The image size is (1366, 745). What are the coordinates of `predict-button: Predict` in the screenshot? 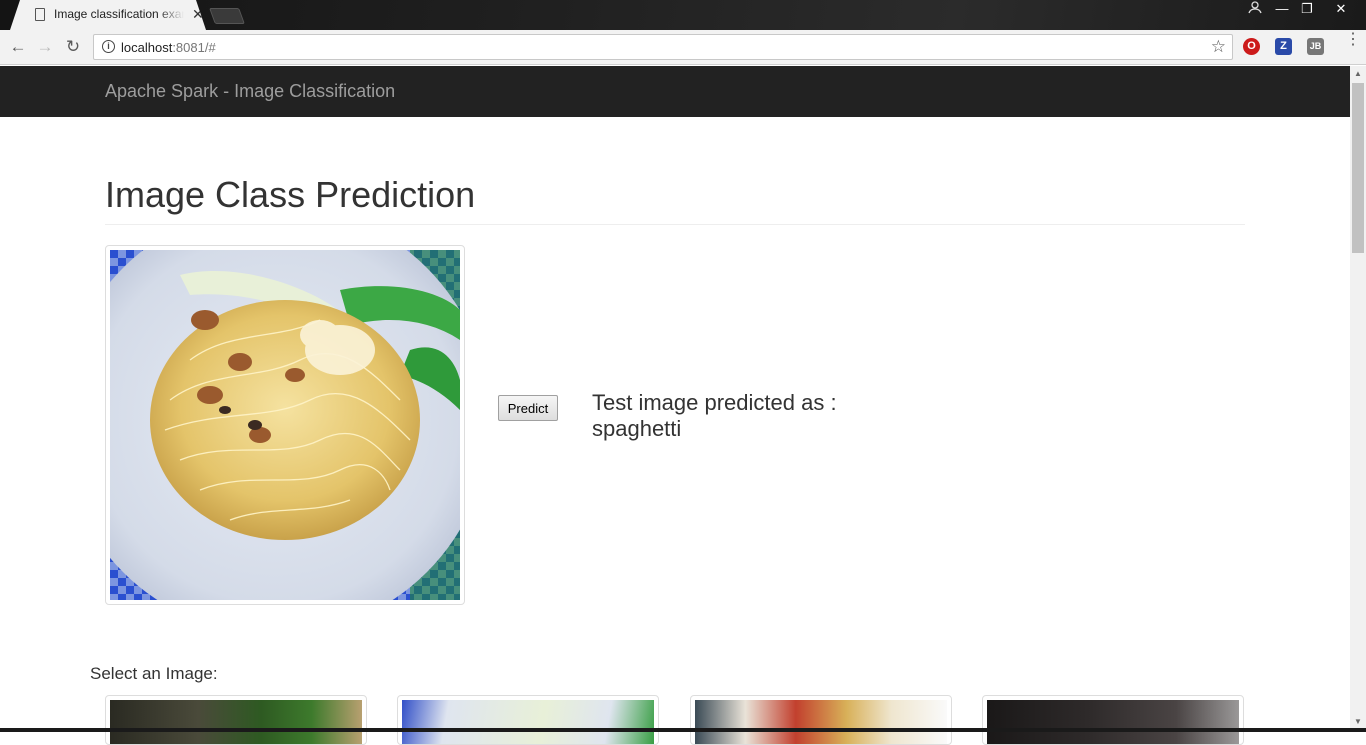 It's located at (528, 408).